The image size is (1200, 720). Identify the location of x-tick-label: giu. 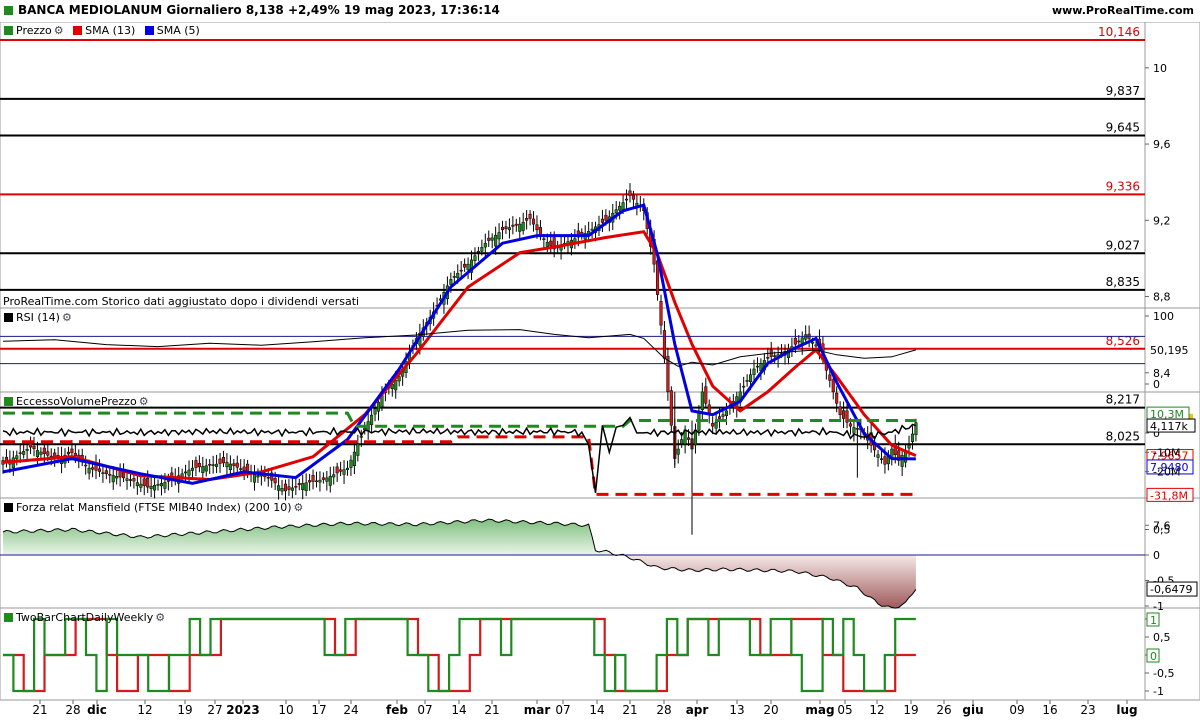
(972, 710).